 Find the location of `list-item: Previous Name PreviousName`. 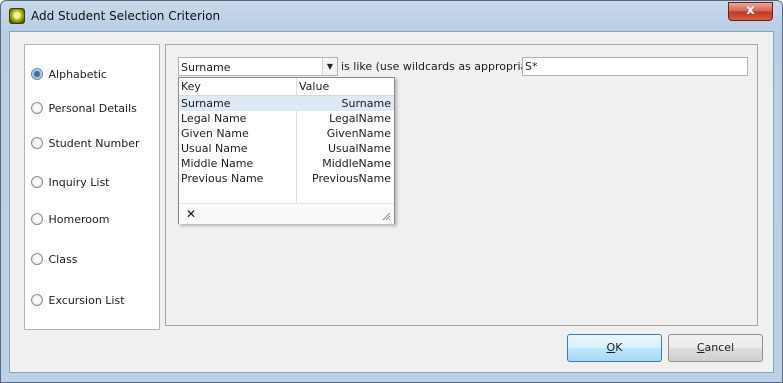

list-item: Previous Name PreviousName is located at coordinates (286, 178).